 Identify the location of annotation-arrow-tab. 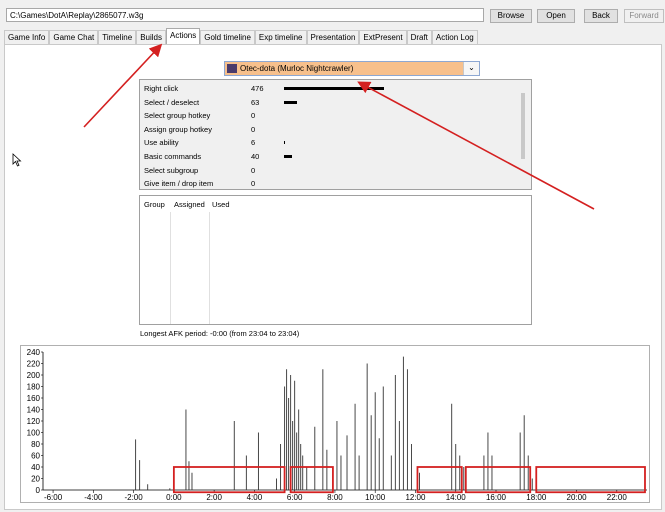
(123, 85).